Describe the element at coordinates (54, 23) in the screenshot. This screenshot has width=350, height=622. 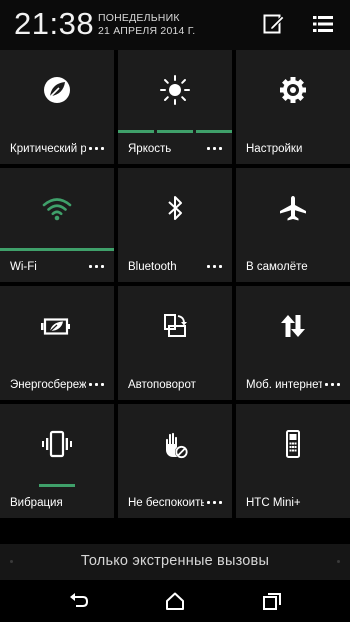
I see `clock: 21:38` at that location.